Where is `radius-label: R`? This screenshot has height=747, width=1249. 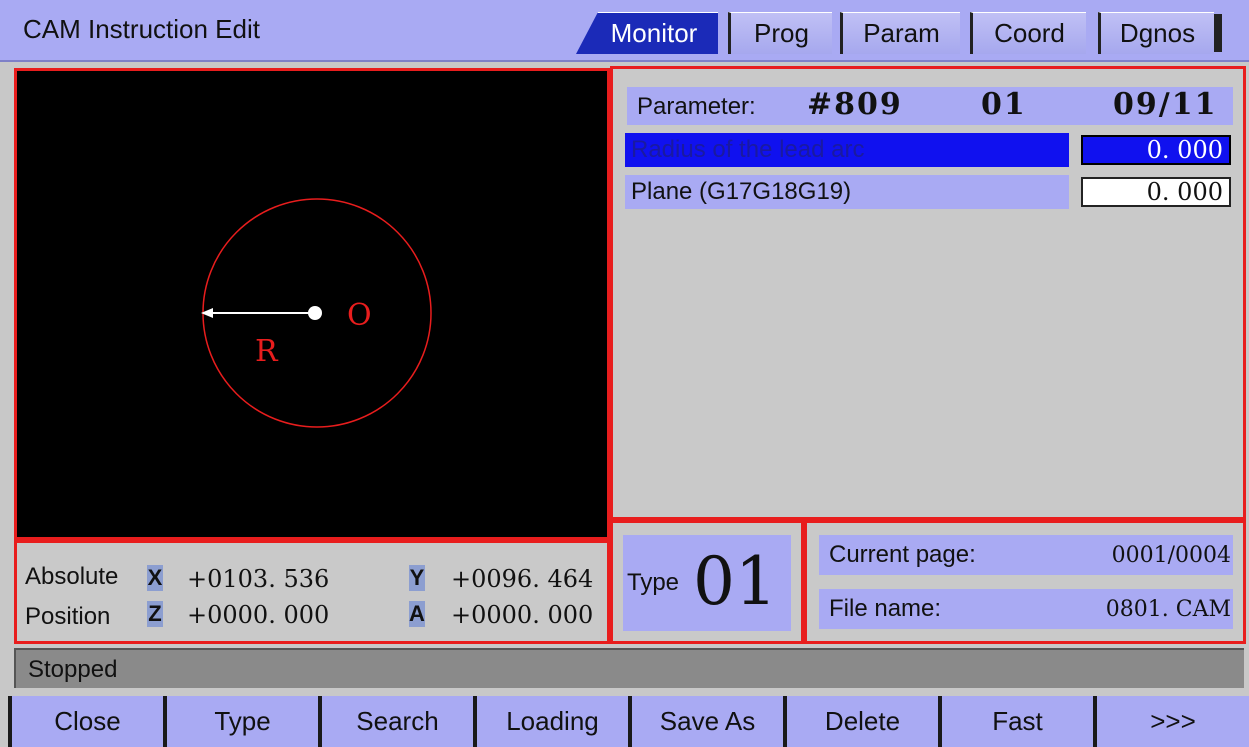 radius-label: R is located at coordinates (267, 351).